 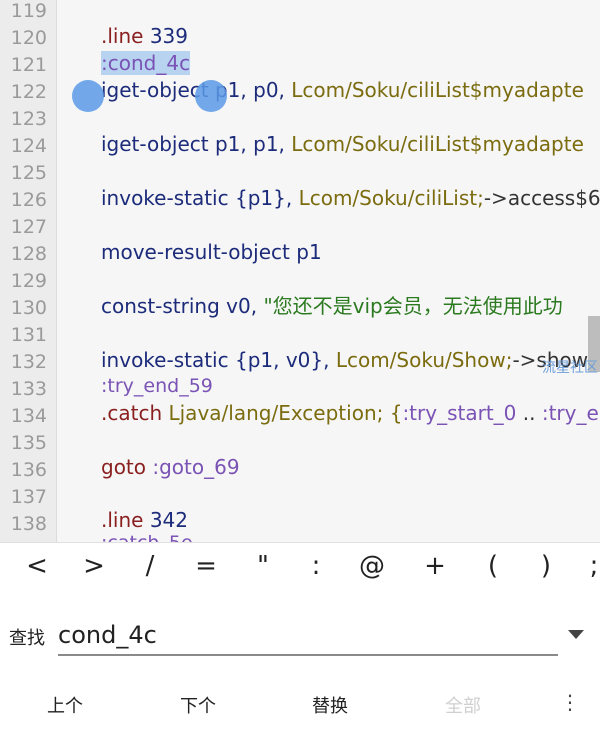 I want to click on symbol-key: =, so click(x=206, y=566).